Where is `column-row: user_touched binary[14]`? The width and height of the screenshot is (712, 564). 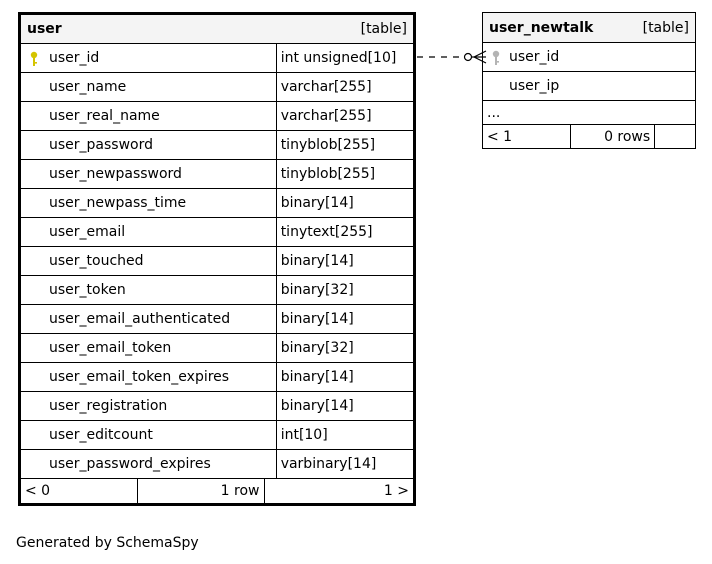
column-row: user_touched binary[14] is located at coordinates (217, 261).